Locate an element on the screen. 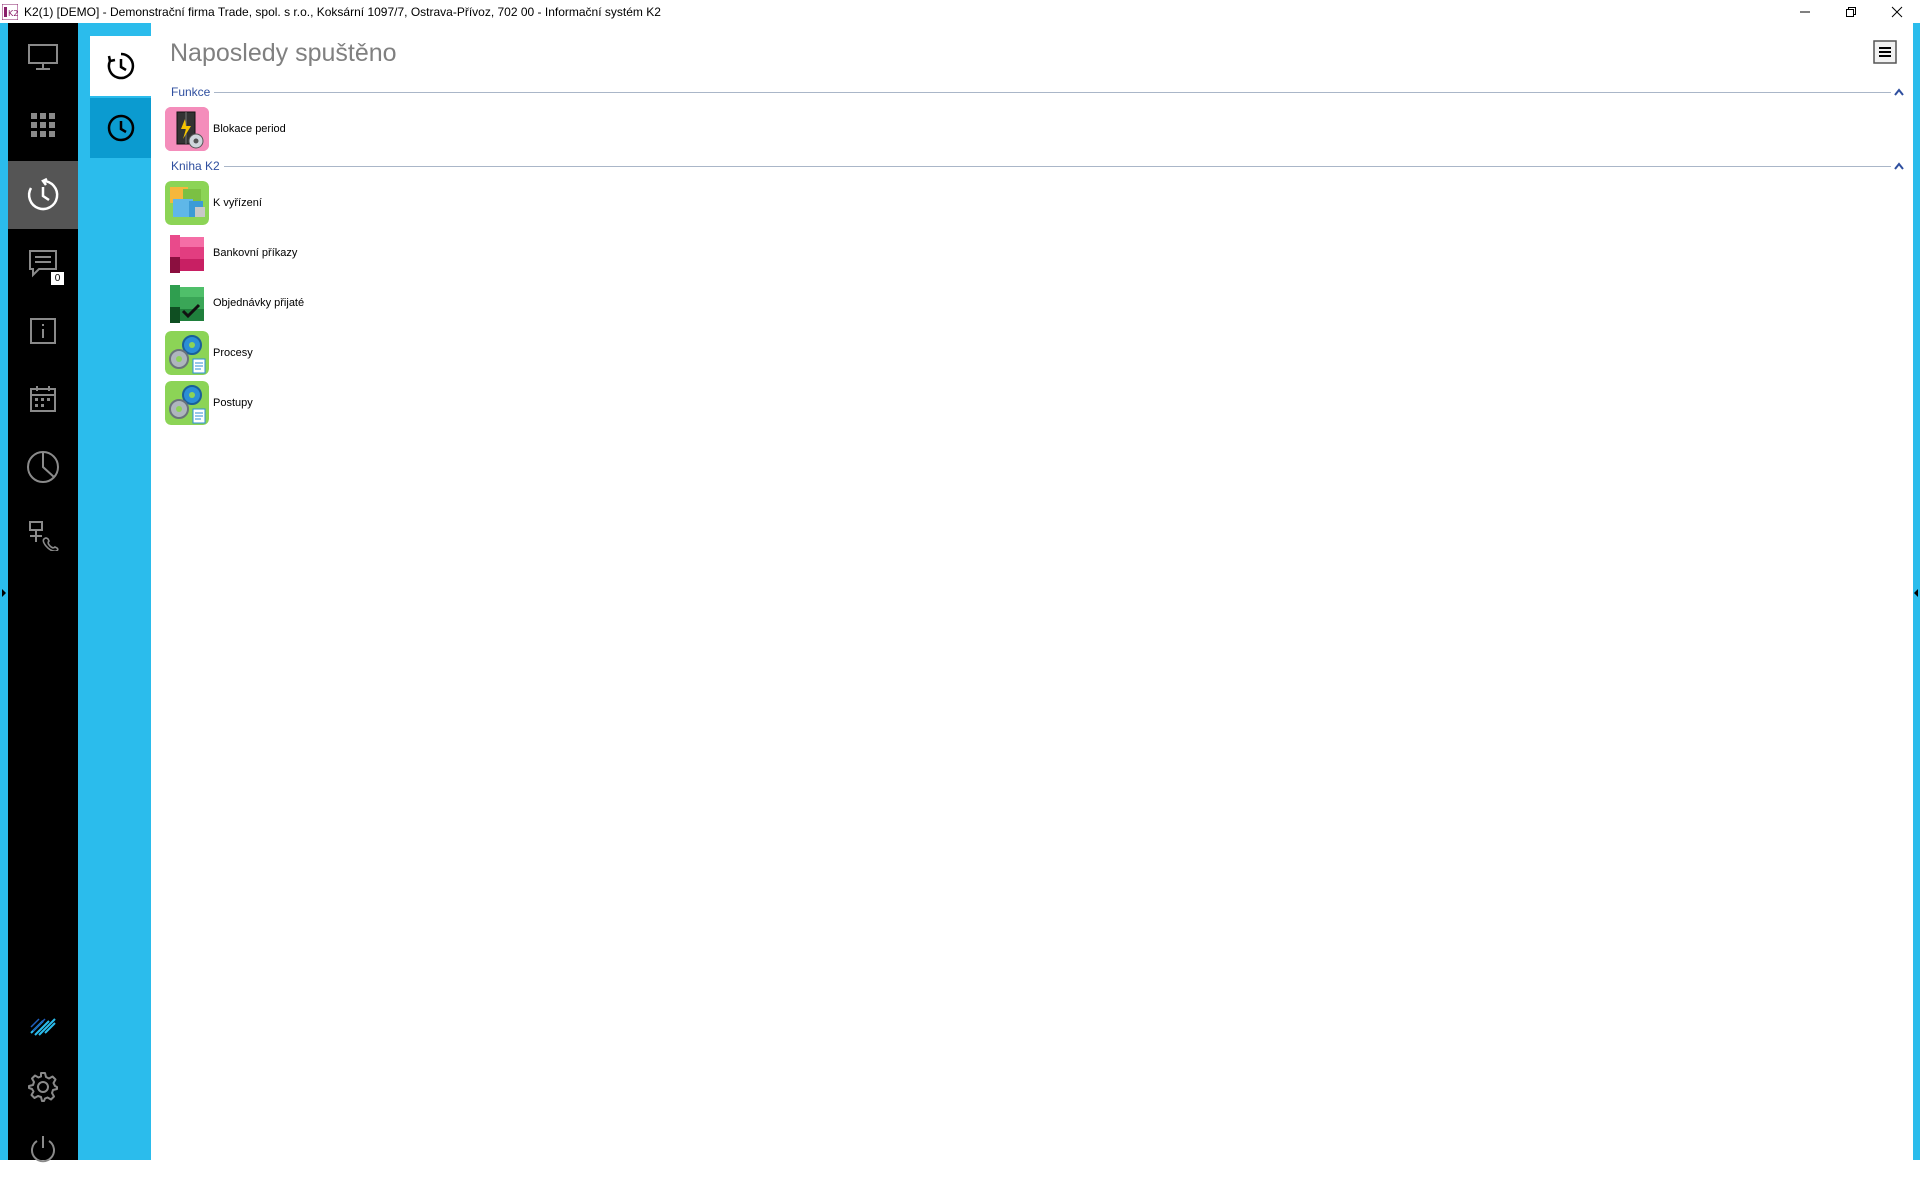 The image size is (1920, 1183). sidebar-item-network is located at coordinates (43, 535).